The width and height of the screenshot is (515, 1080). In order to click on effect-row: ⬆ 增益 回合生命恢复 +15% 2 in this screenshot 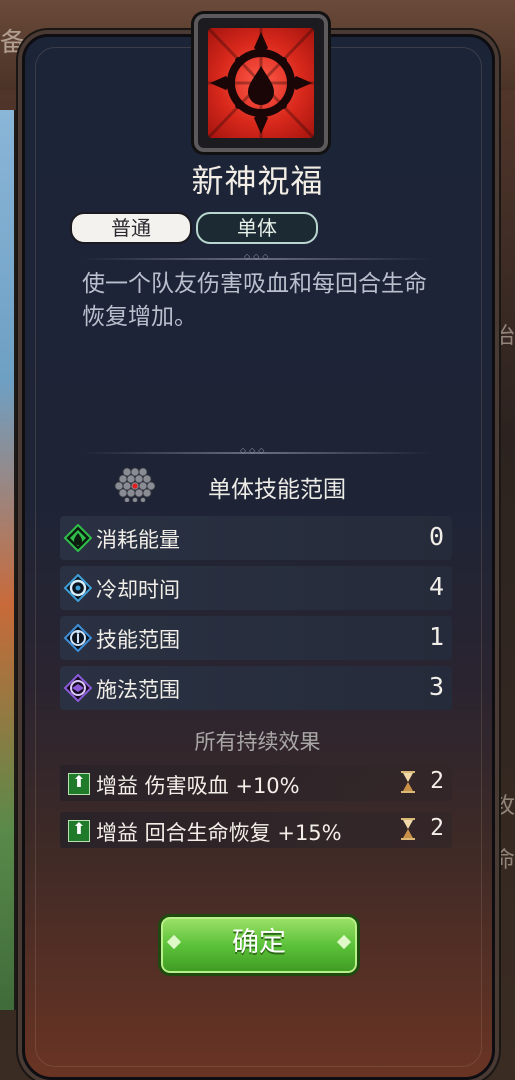, I will do `click(256, 830)`.